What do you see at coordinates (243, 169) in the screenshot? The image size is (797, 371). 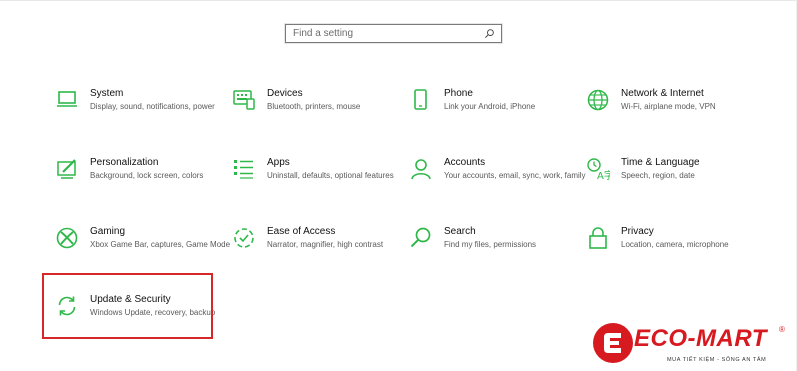 I see `apps-list-icon` at bounding box center [243, 169].